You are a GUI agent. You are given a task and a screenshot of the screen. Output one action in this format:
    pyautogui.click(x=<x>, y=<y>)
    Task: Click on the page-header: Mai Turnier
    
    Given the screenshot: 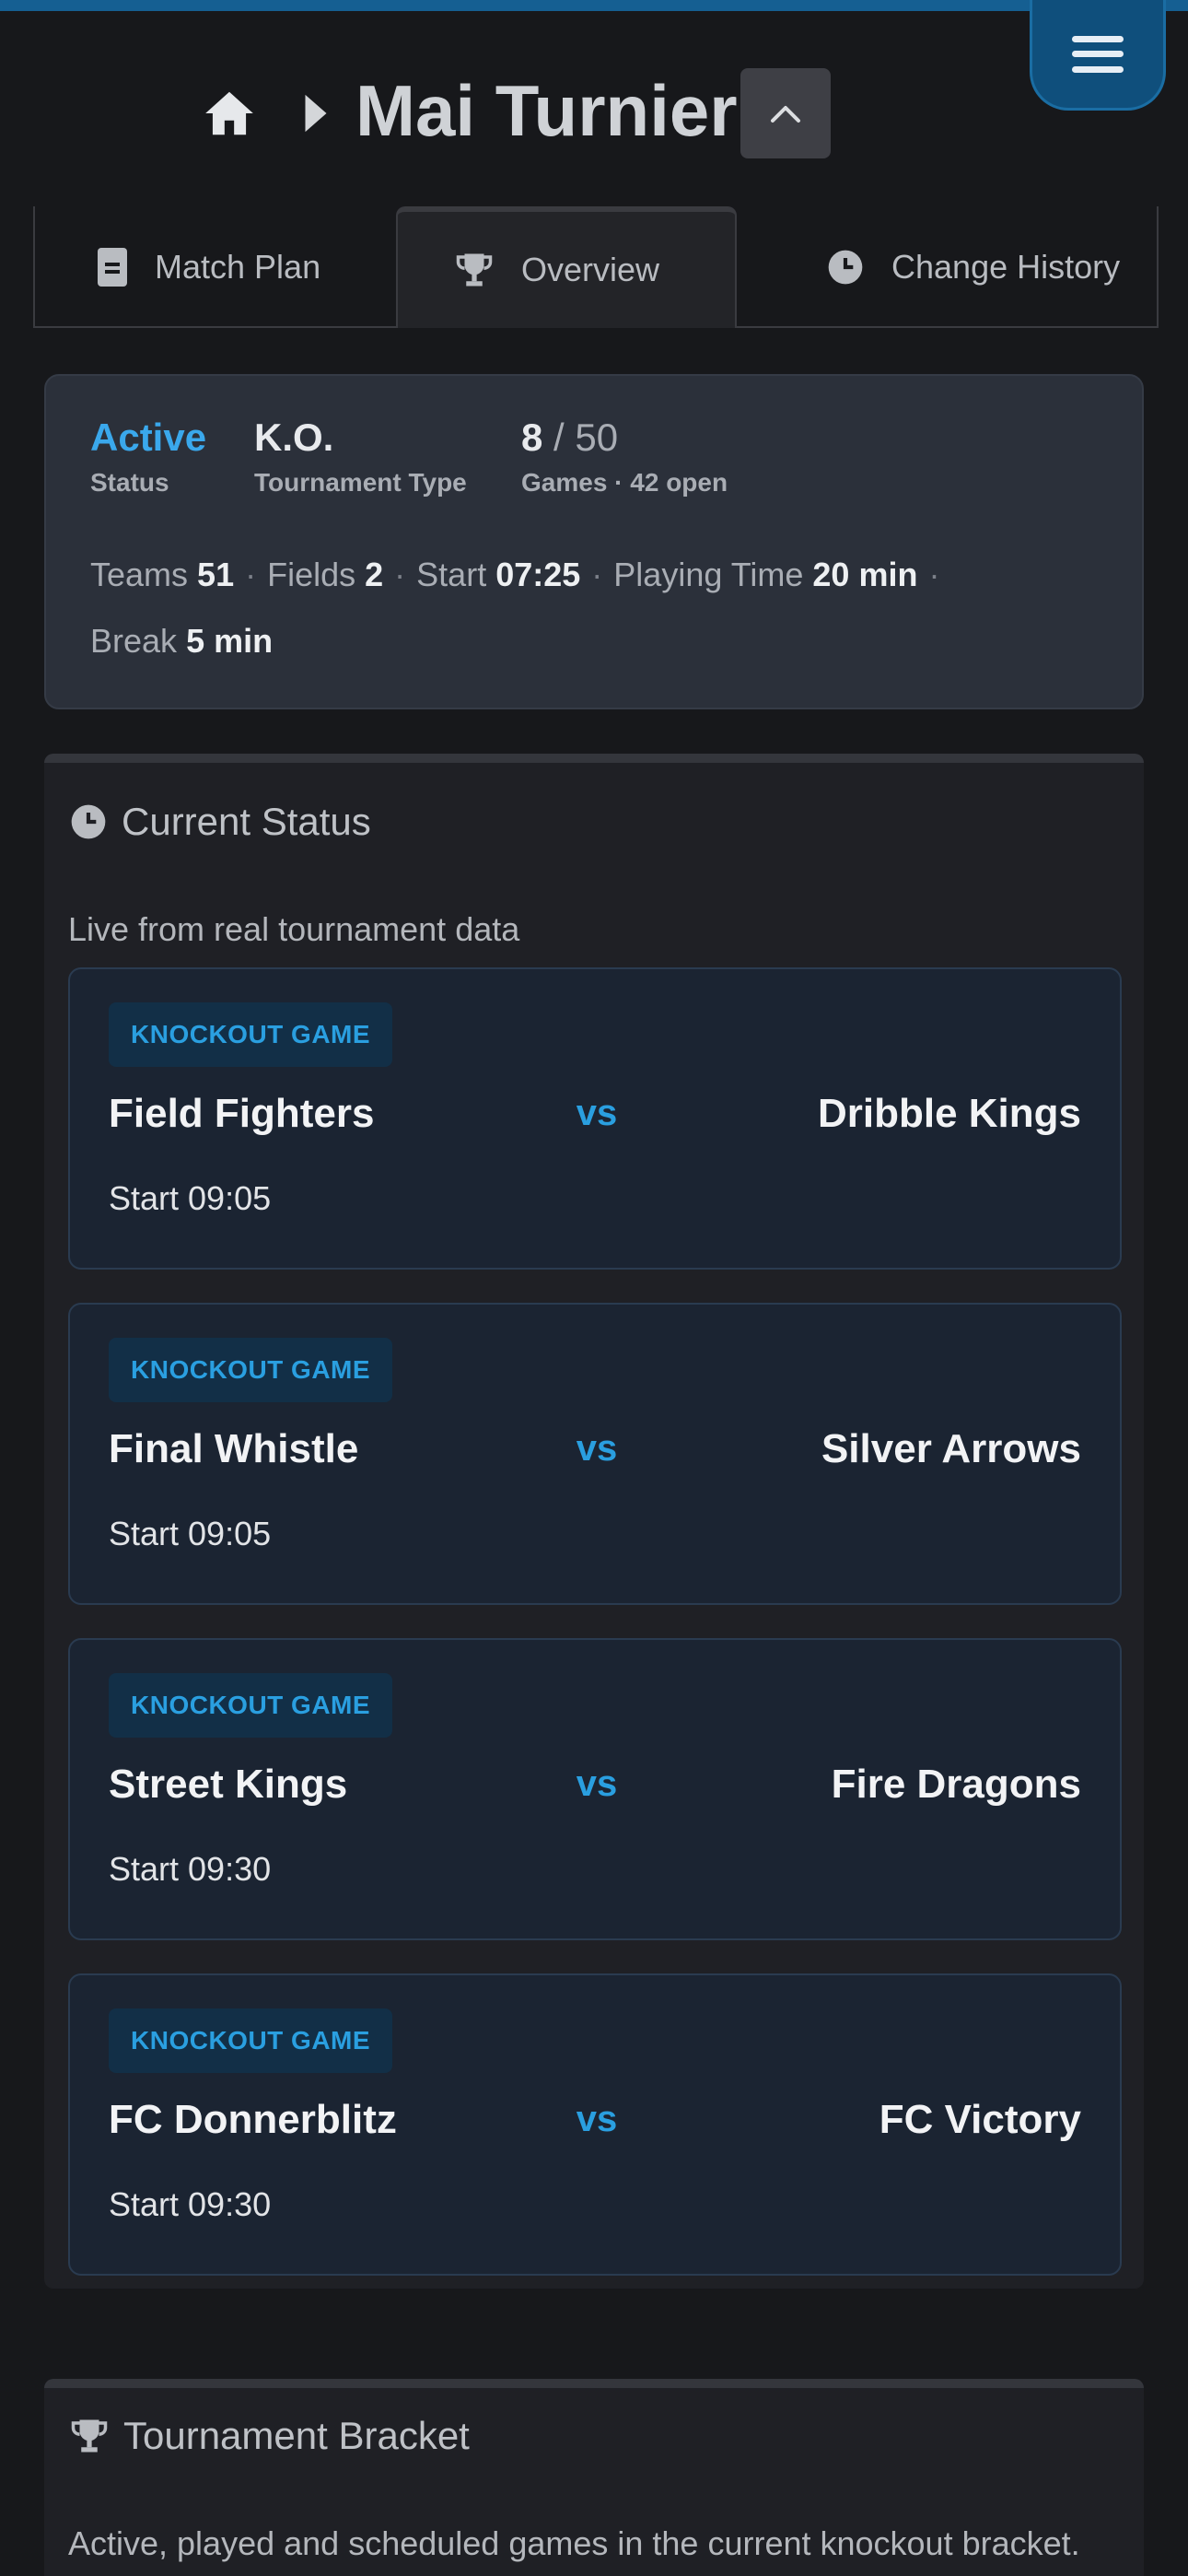 What is the action you would take?
    pyautogui.click(x=594, y=113)
    